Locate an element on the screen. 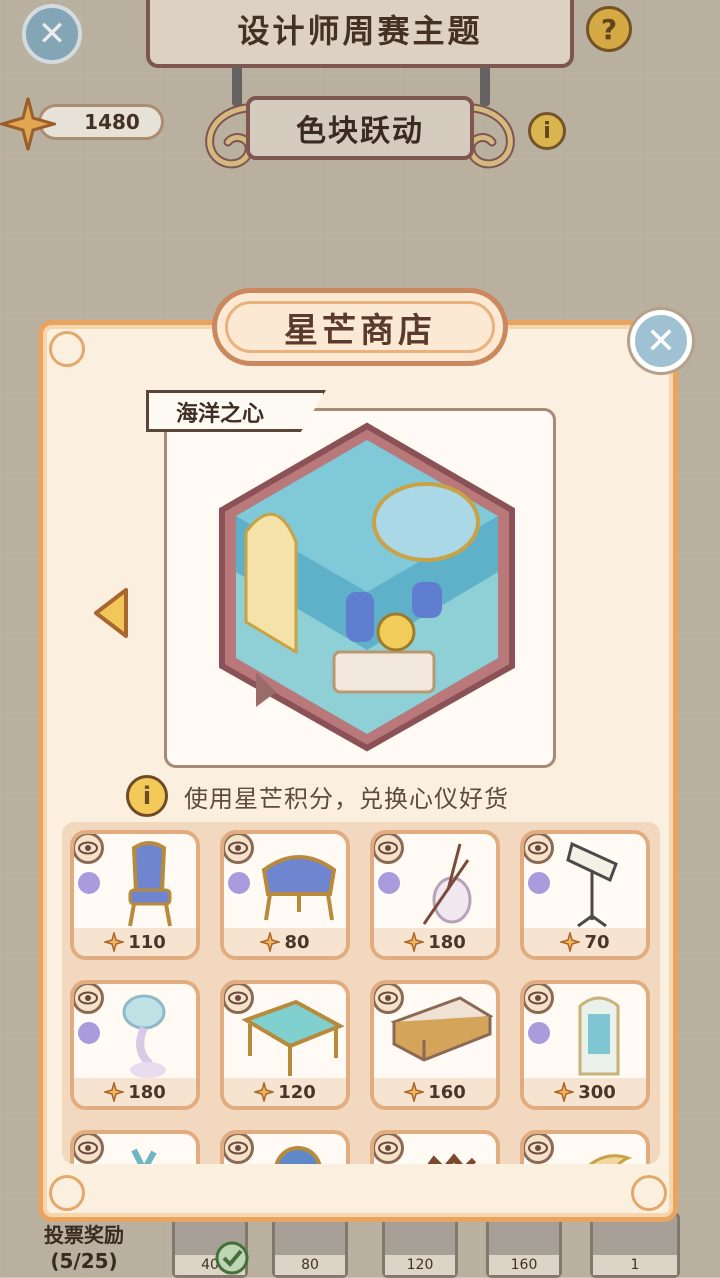  glass-table-icon is located at coordinates (293, 1037).